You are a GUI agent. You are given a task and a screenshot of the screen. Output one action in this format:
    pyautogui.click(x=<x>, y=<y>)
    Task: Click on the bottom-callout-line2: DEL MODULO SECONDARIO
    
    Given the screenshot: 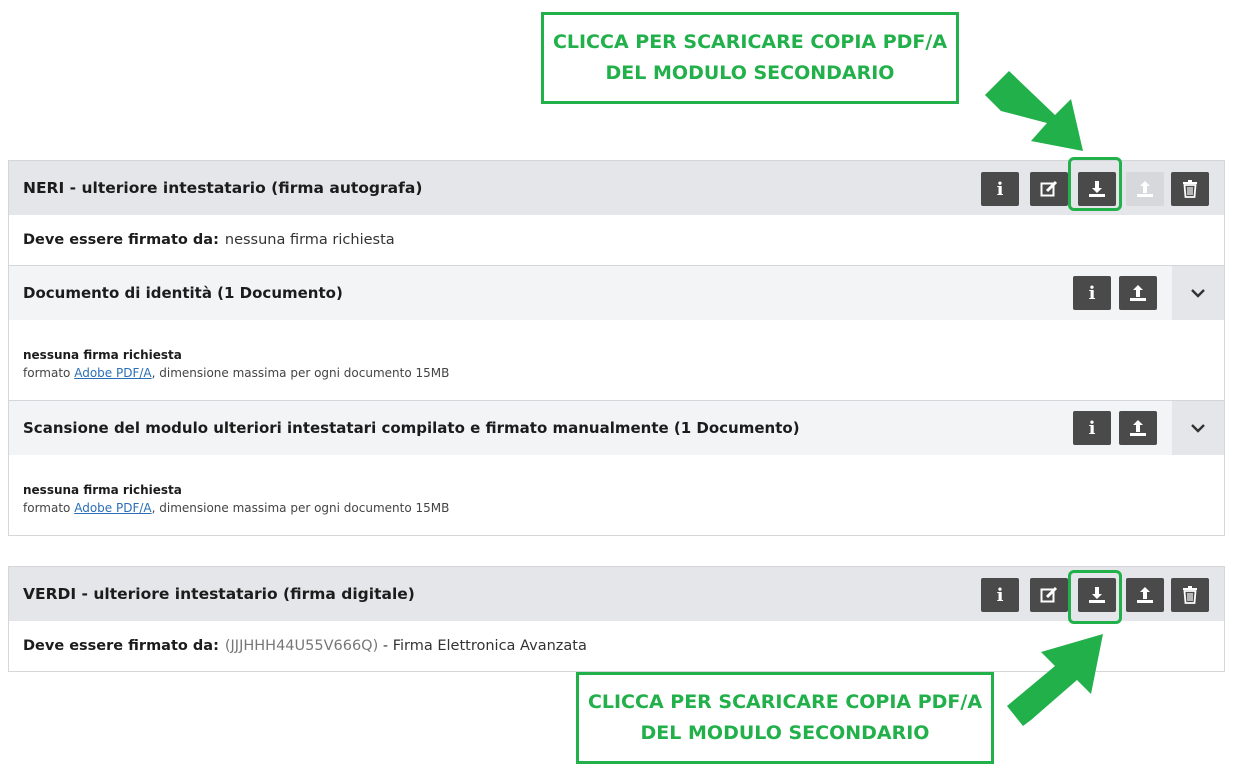 What is the action you would take?
    pyautogui.click(x=785, y=733)
    